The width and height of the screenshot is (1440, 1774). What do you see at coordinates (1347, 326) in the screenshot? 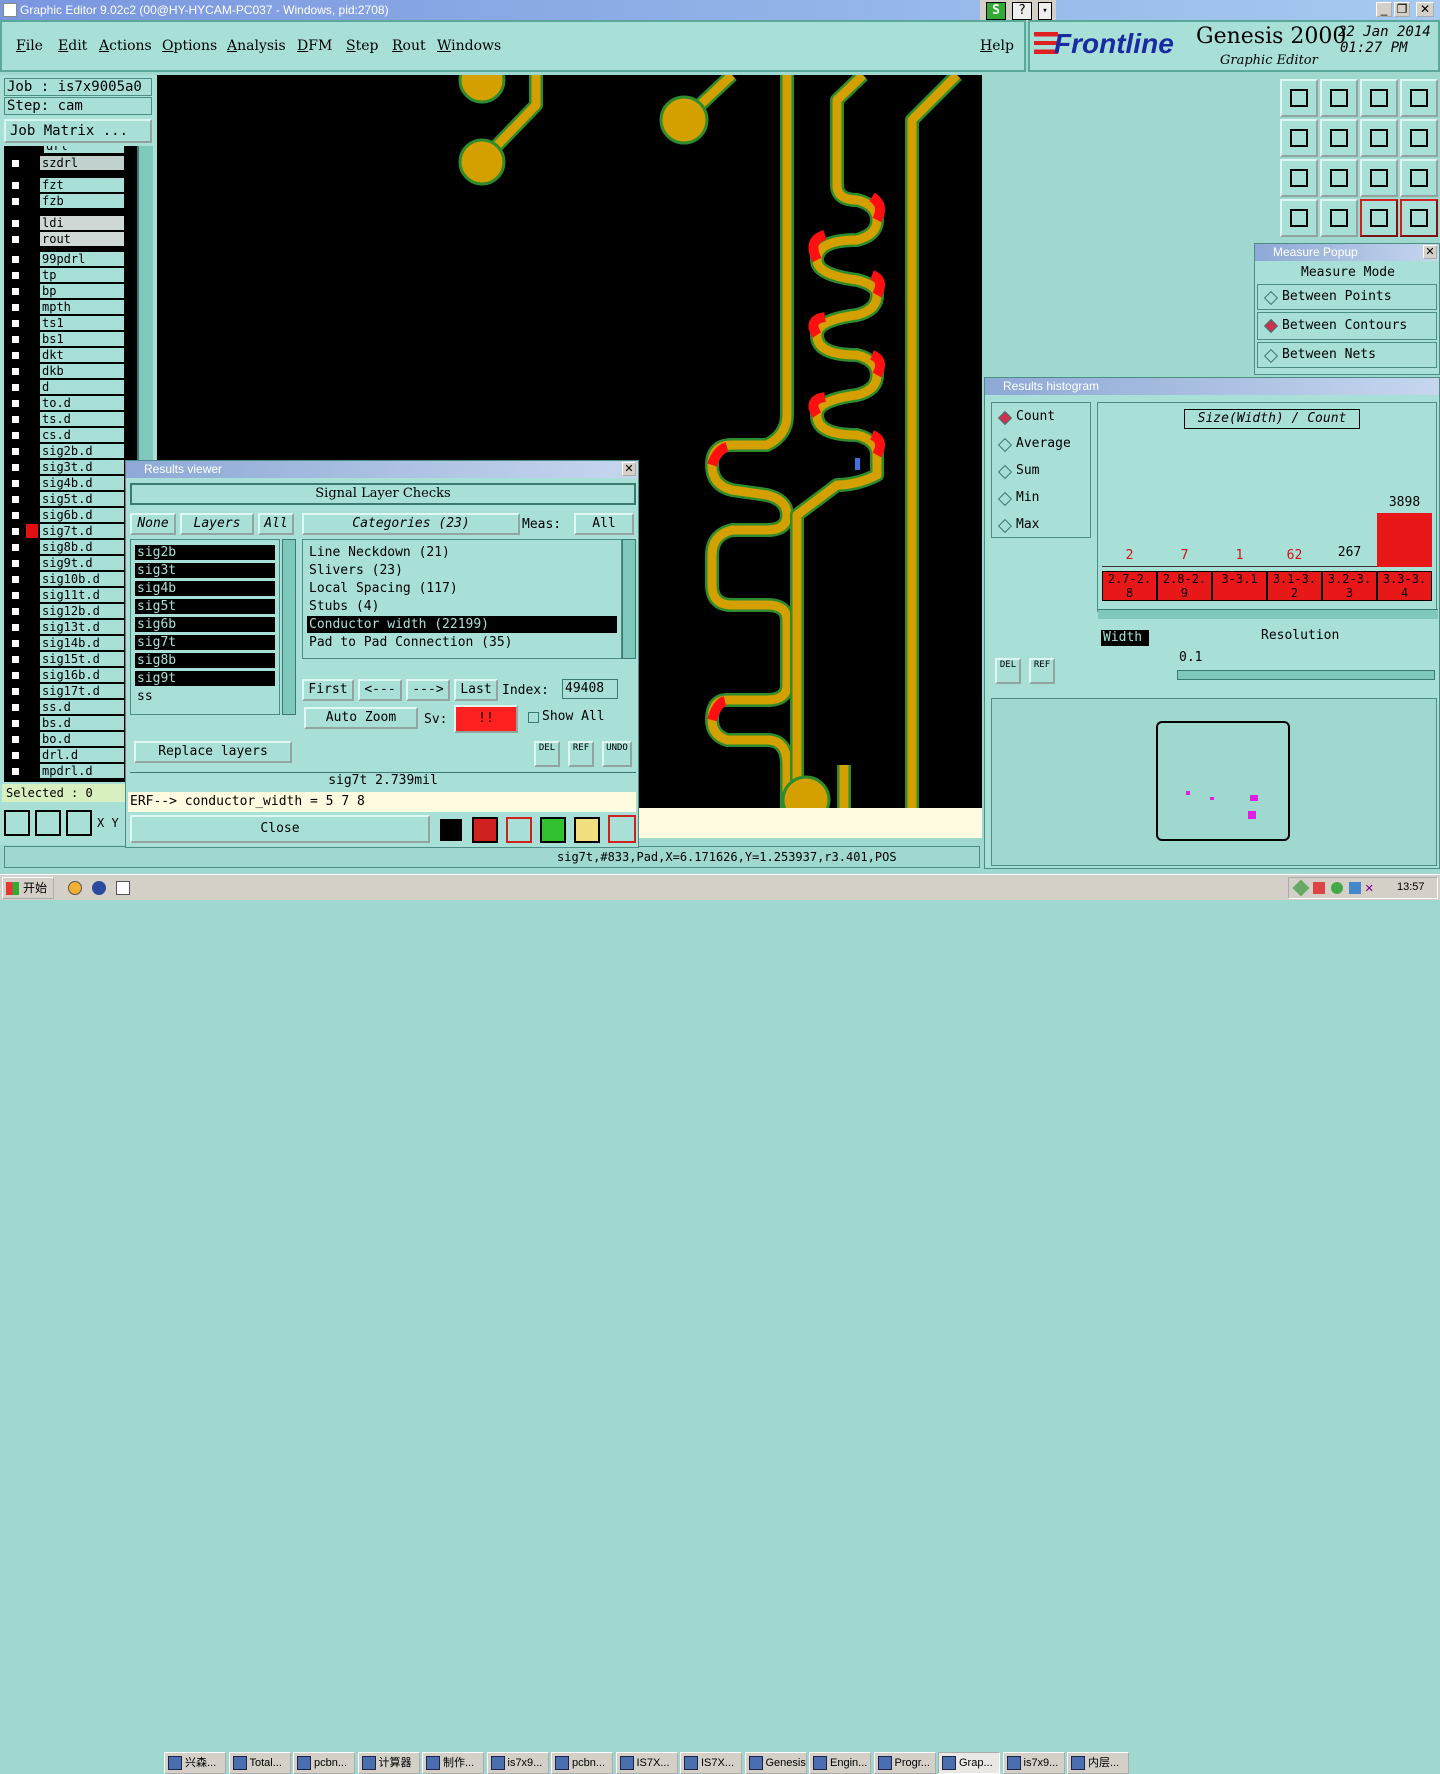
I see `measure-option-contours: Between Contours` at bounding box center [1347, 326].